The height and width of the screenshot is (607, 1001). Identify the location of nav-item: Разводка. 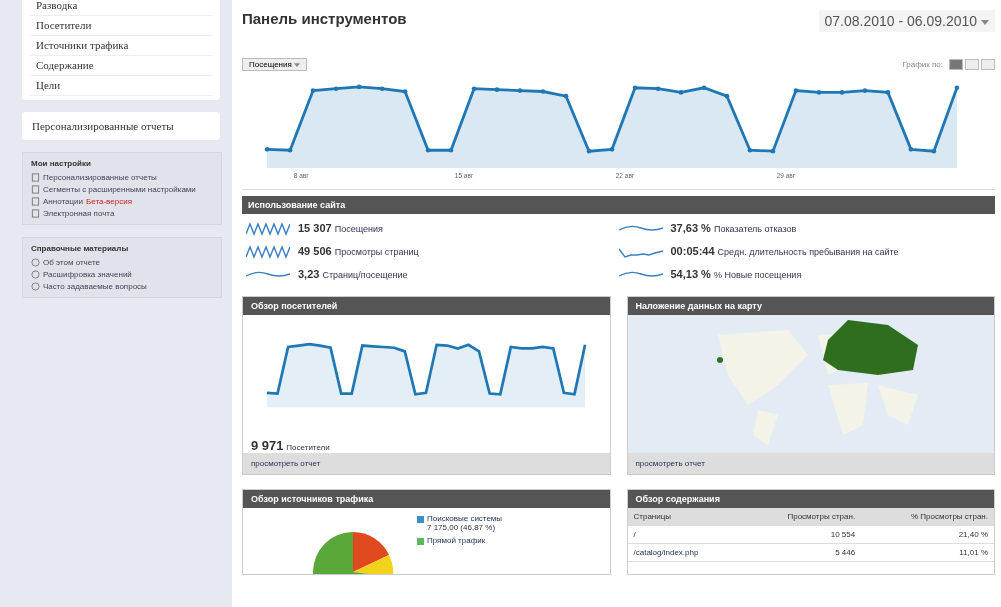
(121, 8).